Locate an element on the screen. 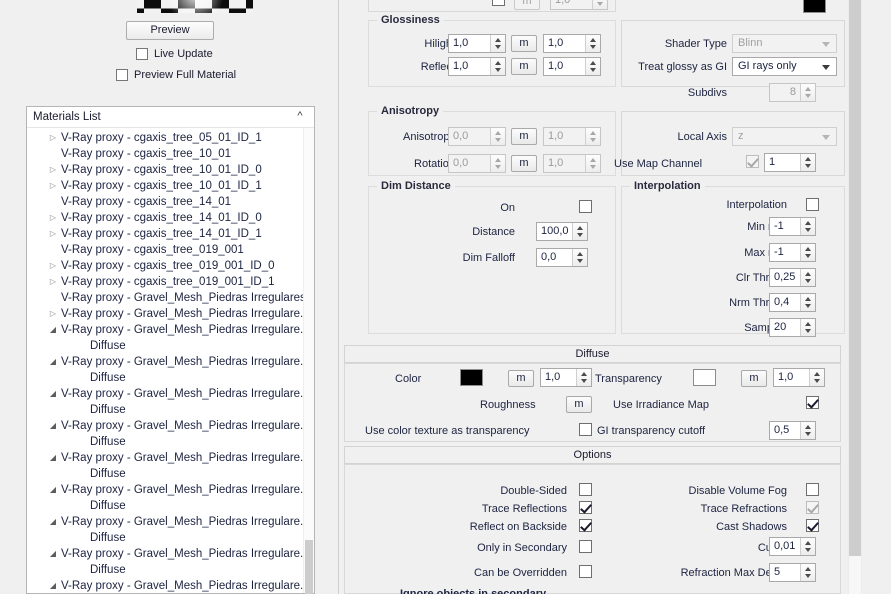 The width and height of the screenshot is (891, 594). use-map-channel-arrows is located at coordinates (807, 162).